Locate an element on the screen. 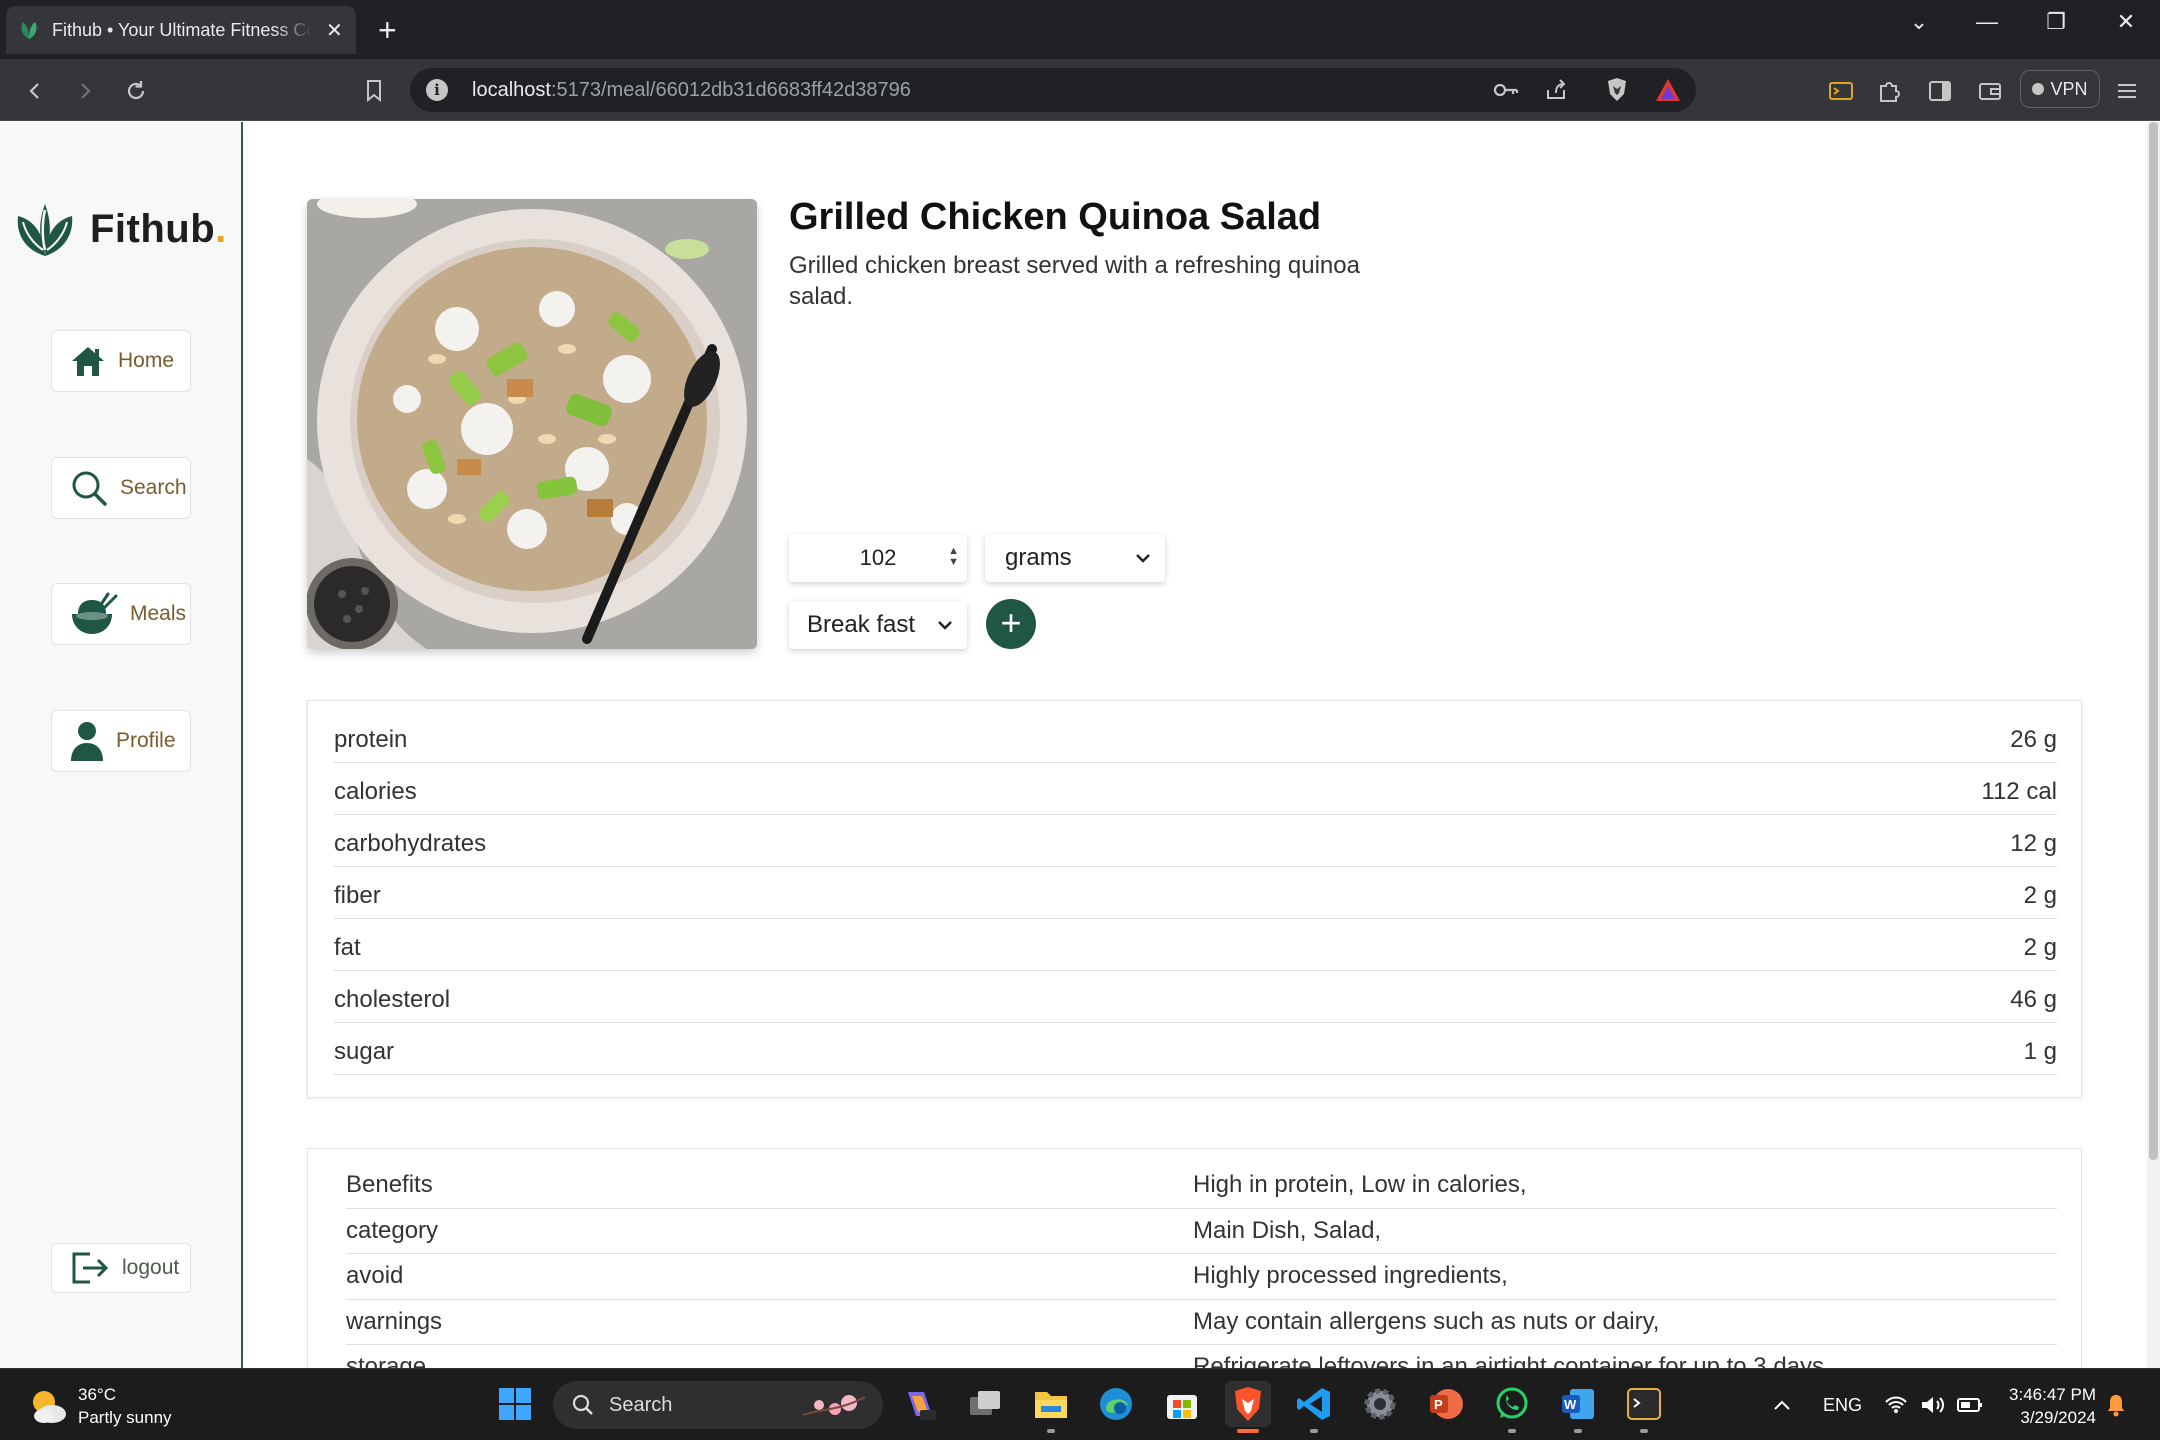  share-icon is located at coordinates (1556, 90).